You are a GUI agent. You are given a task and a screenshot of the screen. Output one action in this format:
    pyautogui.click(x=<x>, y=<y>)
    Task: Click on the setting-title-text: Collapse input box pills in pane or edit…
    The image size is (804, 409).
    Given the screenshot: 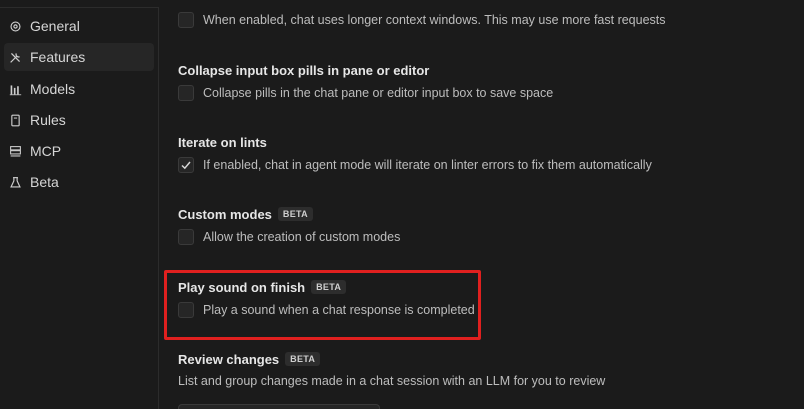 What is the action you would take?
    pyautogui.click(x=304, y=70)
    